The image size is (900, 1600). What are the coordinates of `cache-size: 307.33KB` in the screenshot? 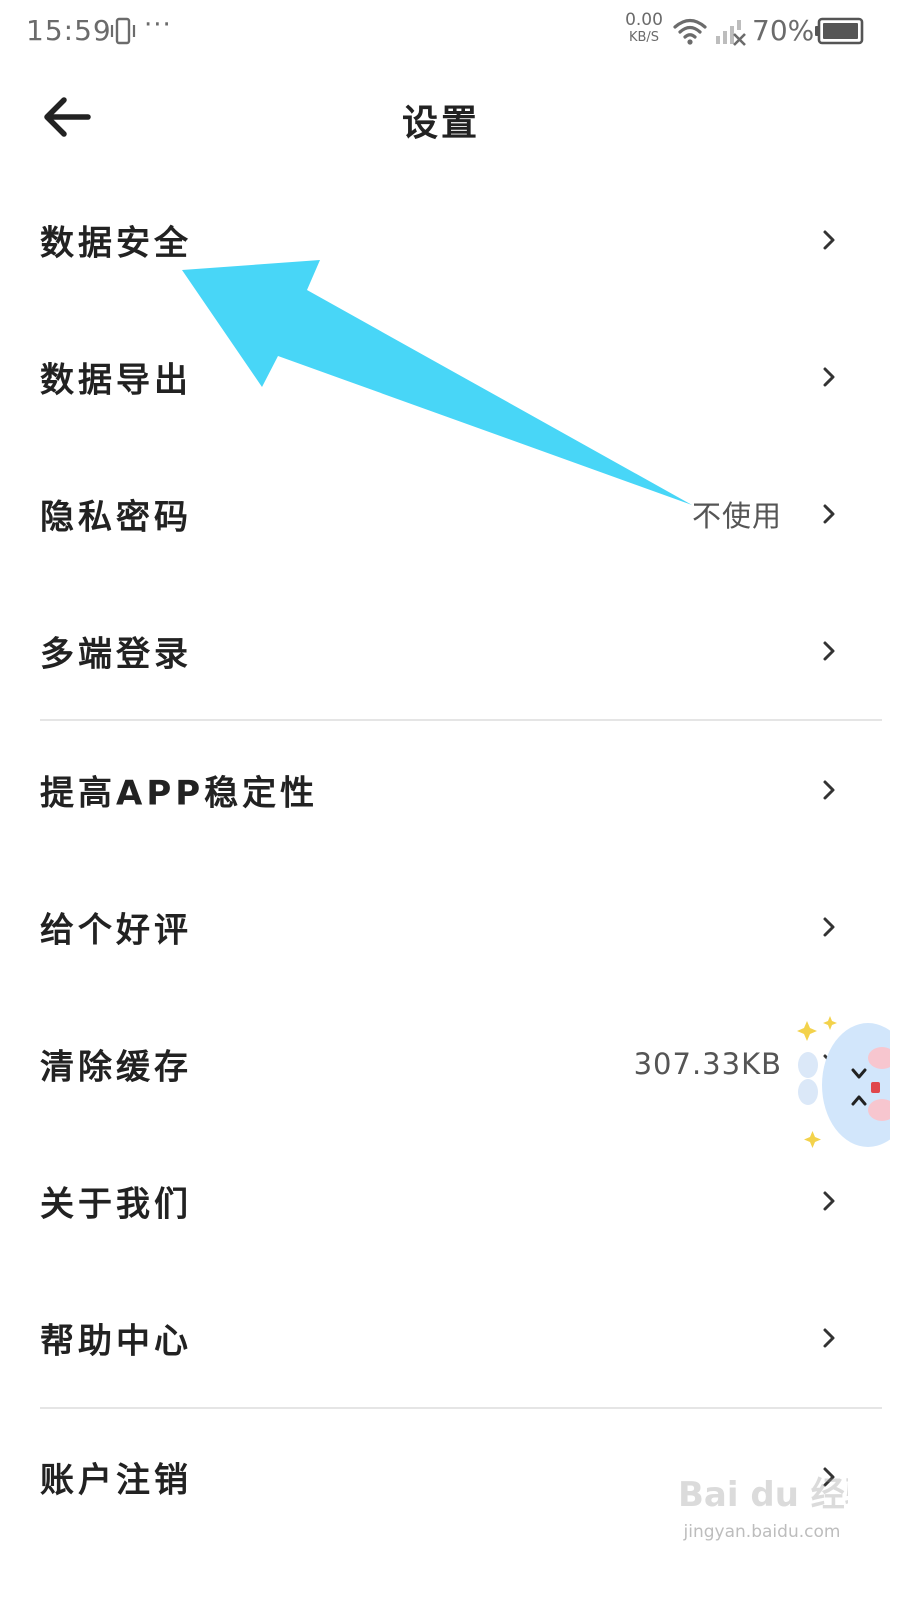 It's located at (707, 1064).